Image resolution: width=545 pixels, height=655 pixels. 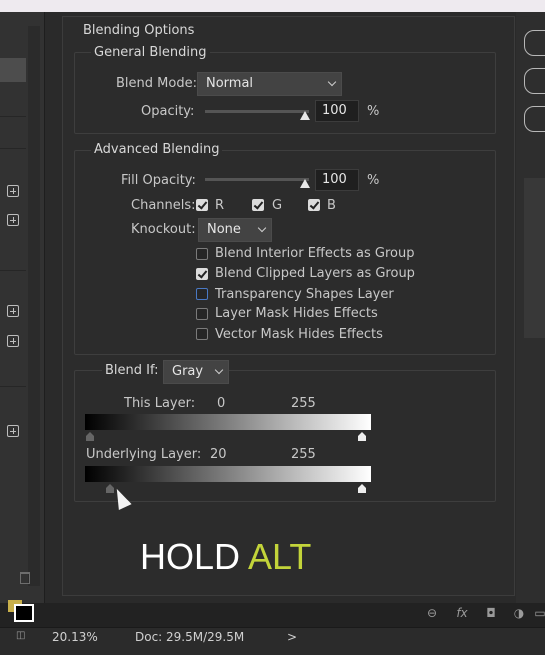 I want to click on new-style-button, so click(x=534, y=119).